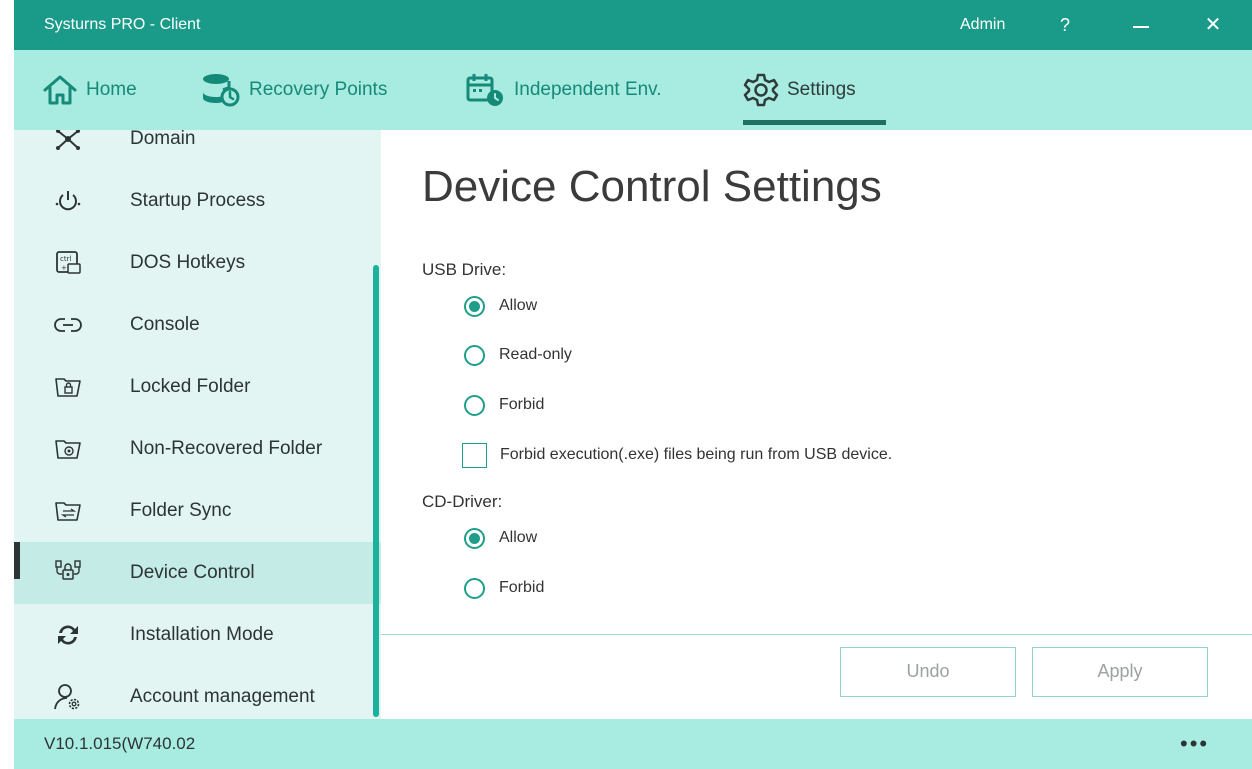  I want to click on sidebar-item-folder-sync-label: Folder Sync, so click(181, 510).